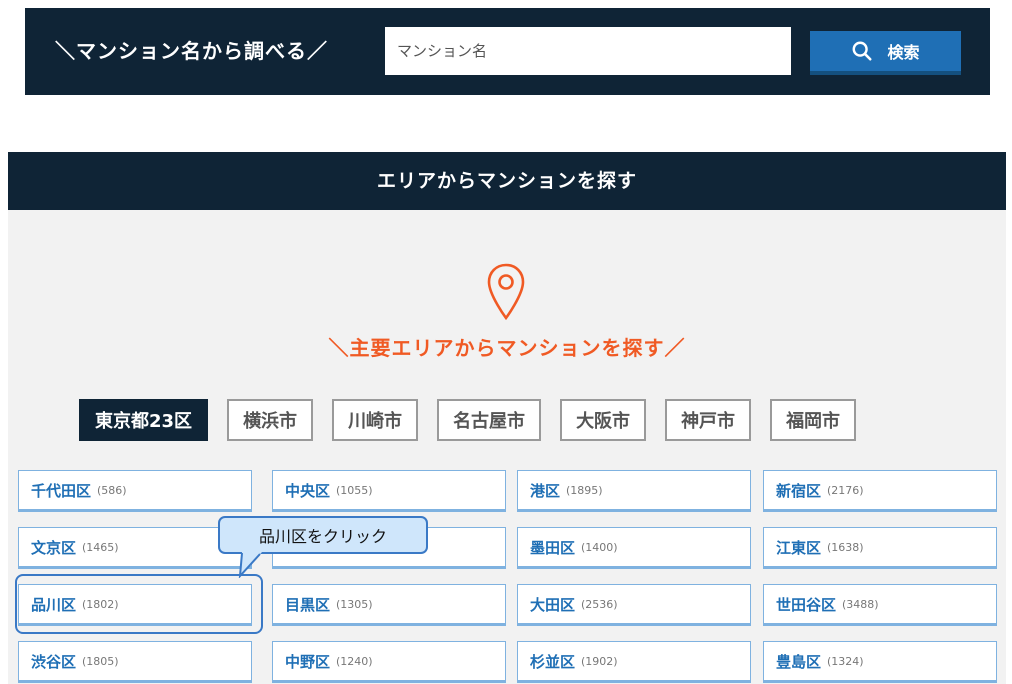 The image size is (1012, 684). I want to click on ward-name: 文京区, so click(54, 547).